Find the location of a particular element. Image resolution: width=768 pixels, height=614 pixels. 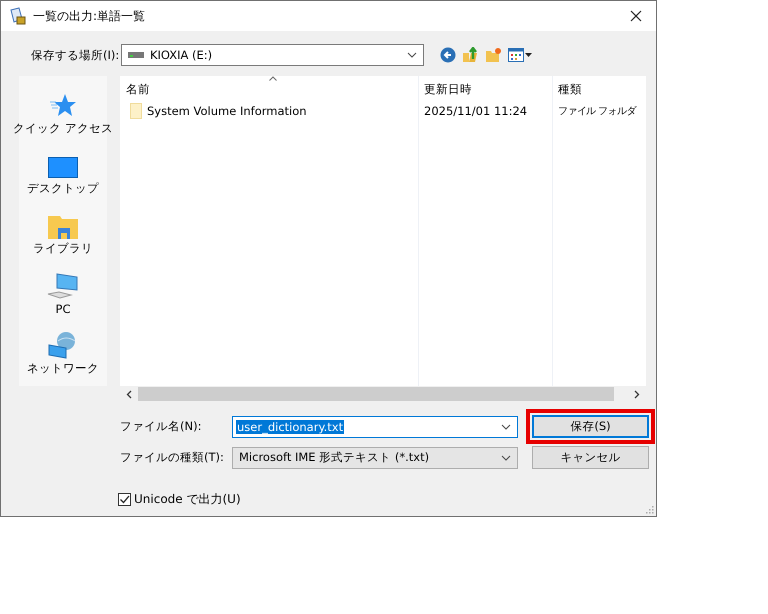

monitor-icon is located at coordinates (63, 168).